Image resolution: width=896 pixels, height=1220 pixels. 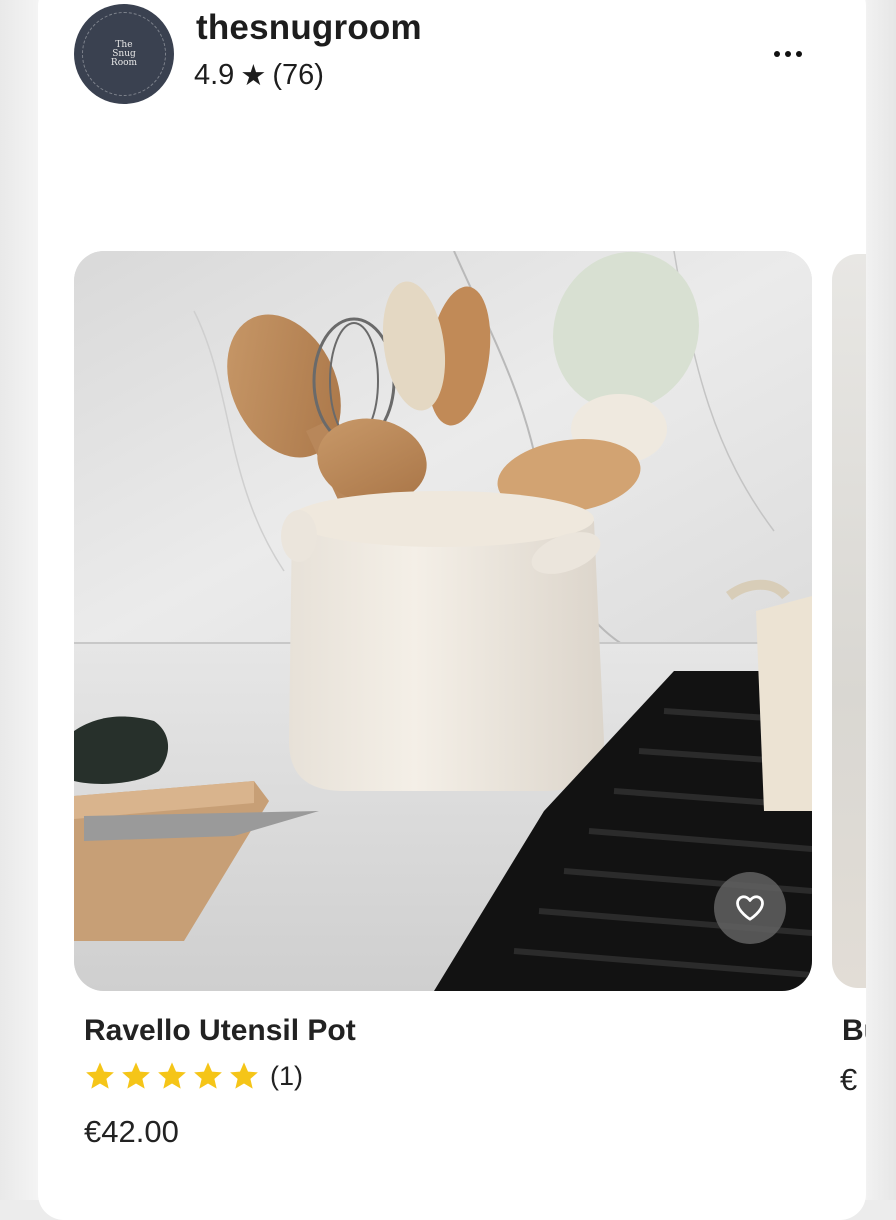 I want to click on shop-review-count: (76), so click(x=298, y=75).